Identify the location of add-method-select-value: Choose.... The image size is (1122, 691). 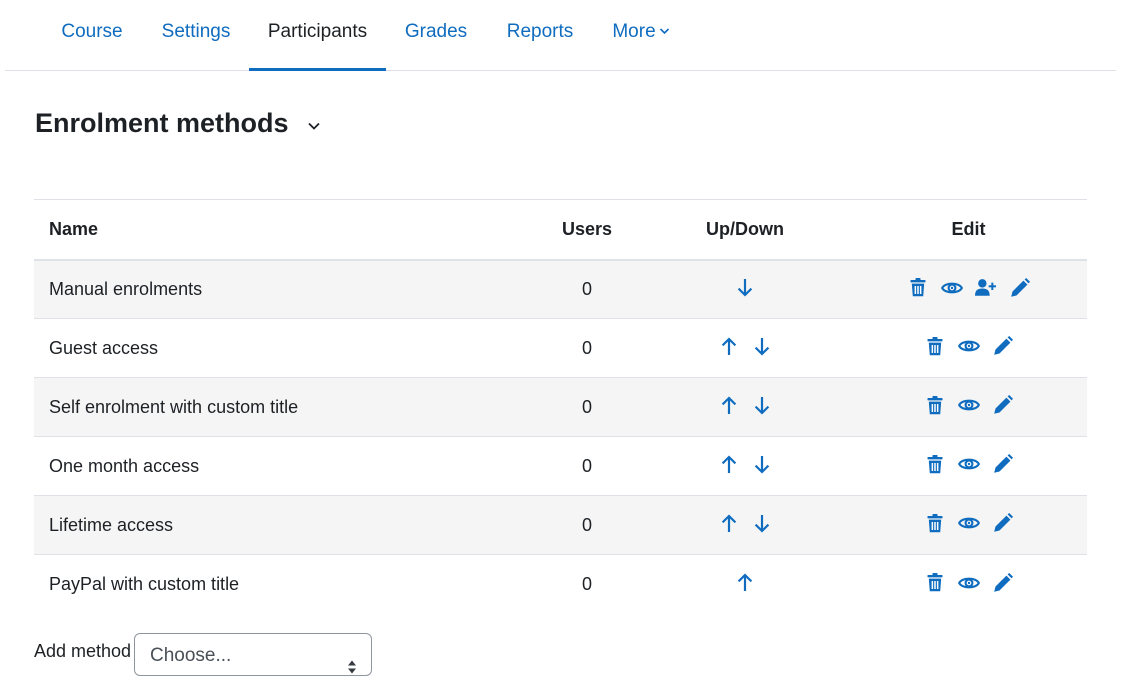
(191, 655).